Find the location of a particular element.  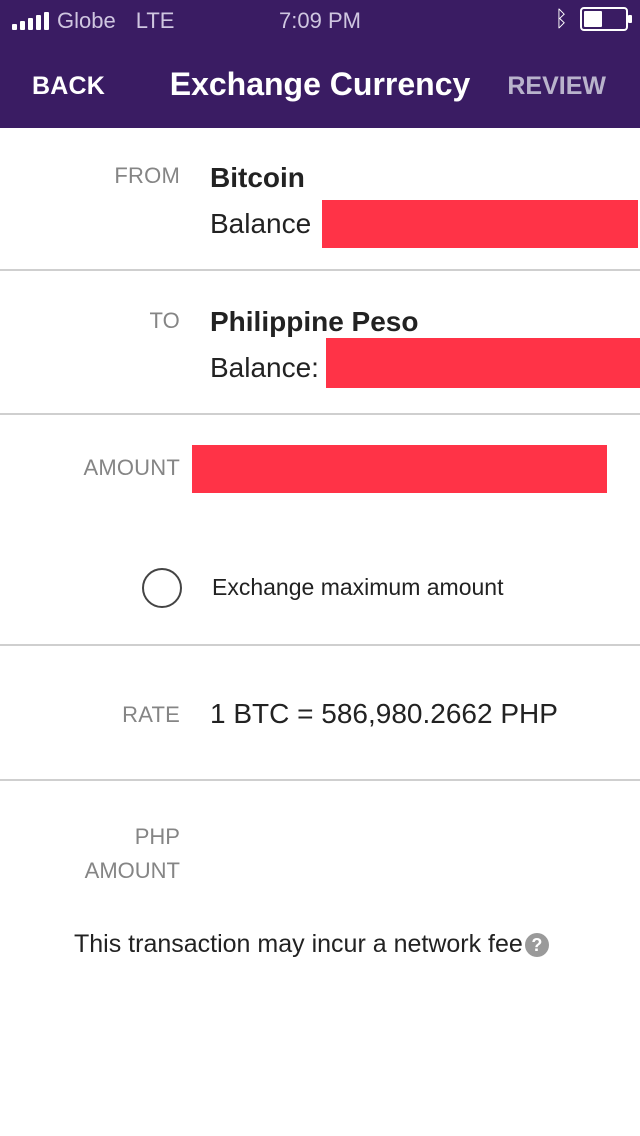

from-label: FROM is located at coordinates (147, 175).